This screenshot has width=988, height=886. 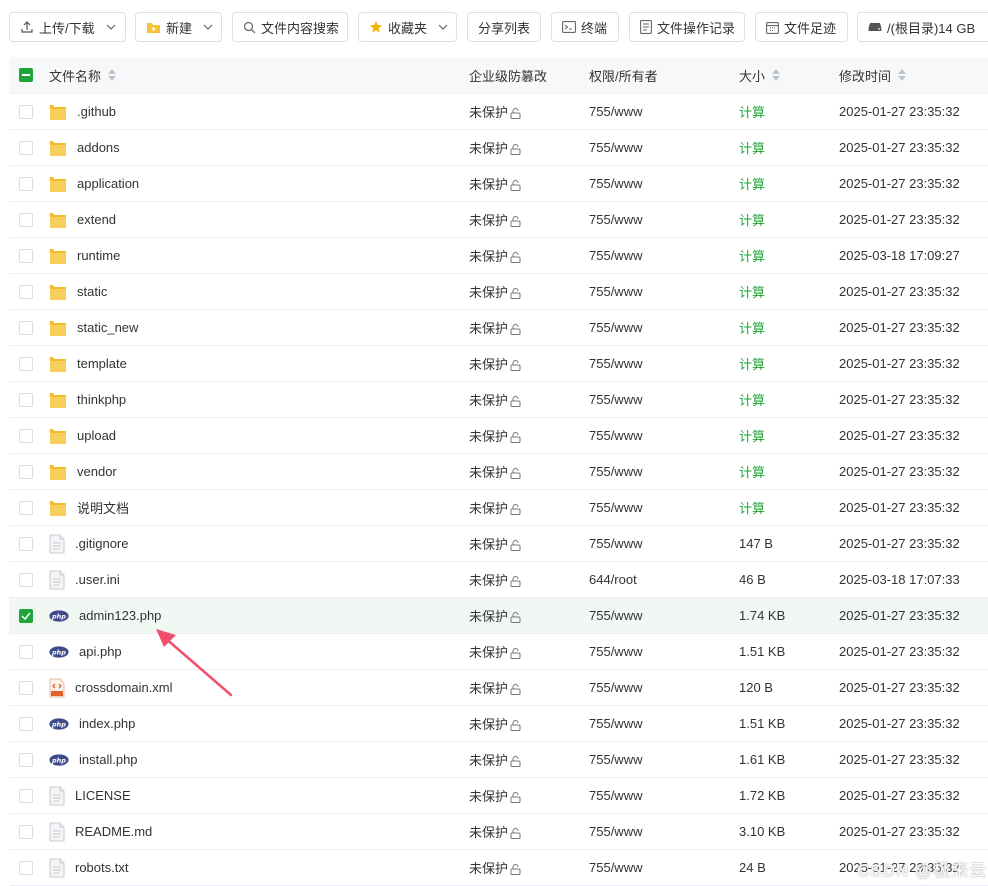 What do you see at coordinates (120, 615) in the screenshot?
I see `file-name: admin123.php` at bounding box center [120, 615].